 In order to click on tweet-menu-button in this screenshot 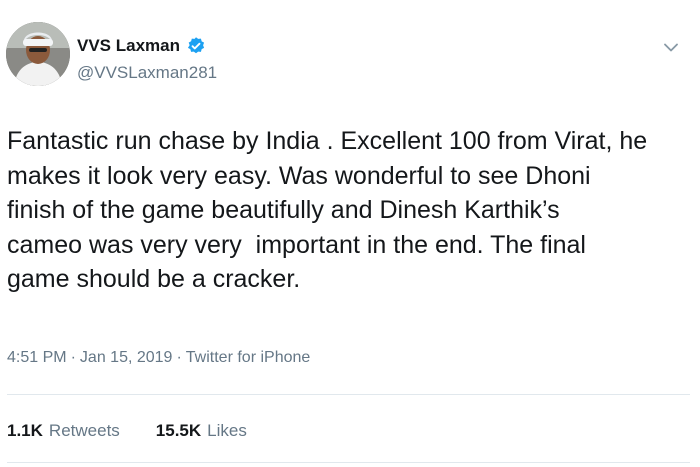, I will do `click(671, 47)`.